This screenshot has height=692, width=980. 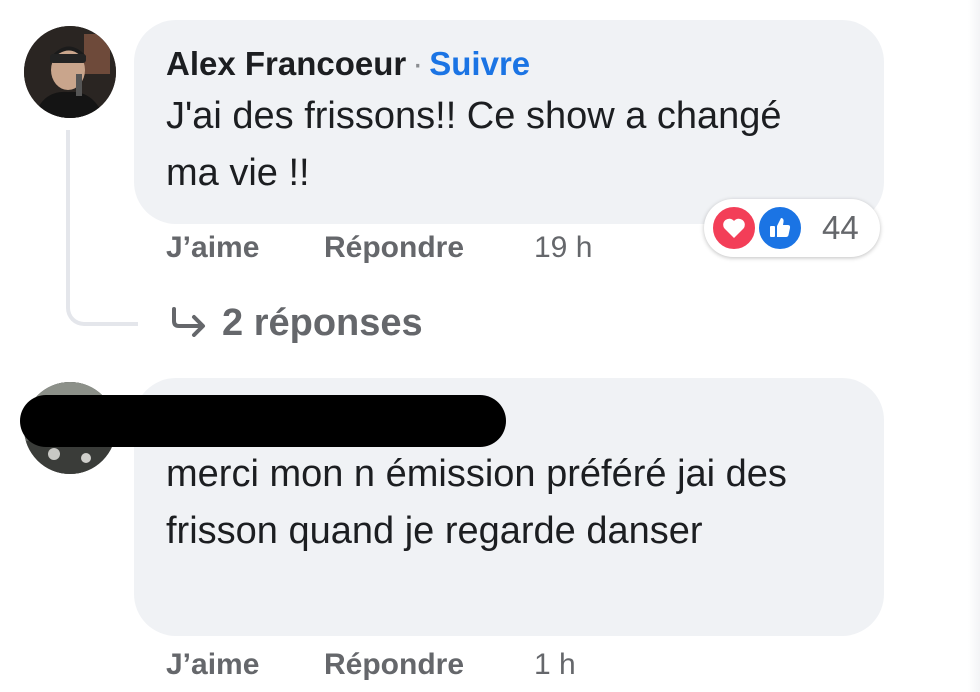 What do you see at coordinates (974, 346) in the screenshot?
I see `scroll-edge` at bounding box center [974, 346].